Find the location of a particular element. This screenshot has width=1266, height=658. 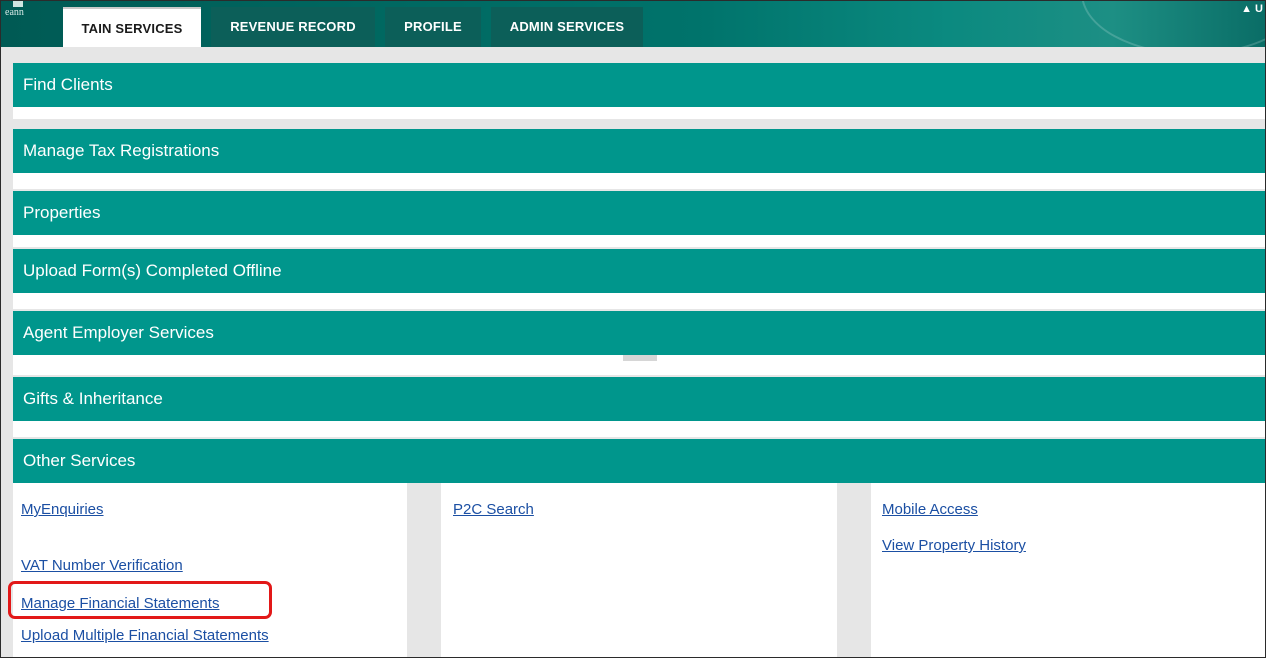

link-myenquiries: MyEnquiries is located at coordinates (62, 509).